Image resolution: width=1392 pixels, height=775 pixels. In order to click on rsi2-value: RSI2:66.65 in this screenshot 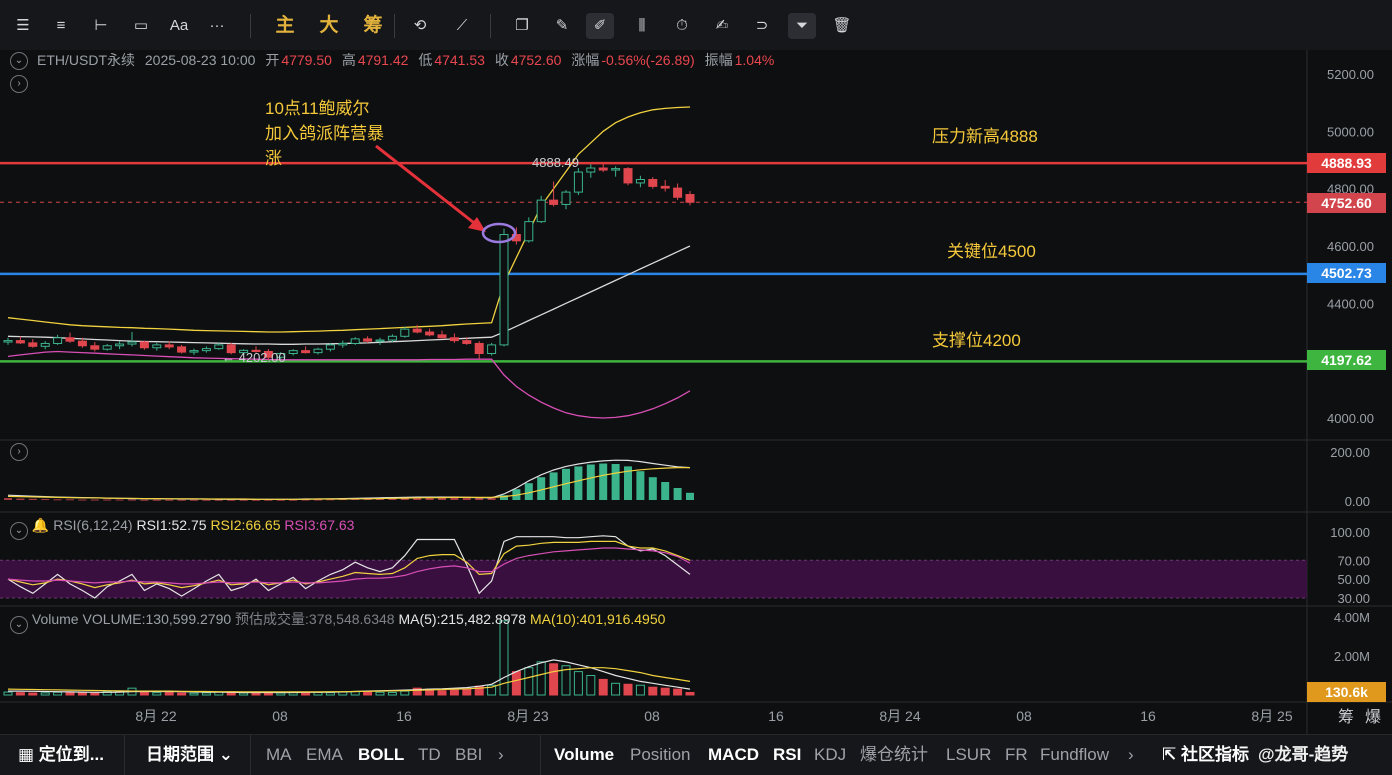, I will do `click(245, 525)`.